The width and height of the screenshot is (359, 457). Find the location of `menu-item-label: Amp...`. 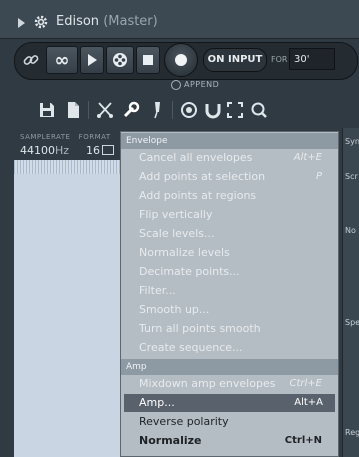

menu-item-label: Amp... is located at coordinates (157, 402).